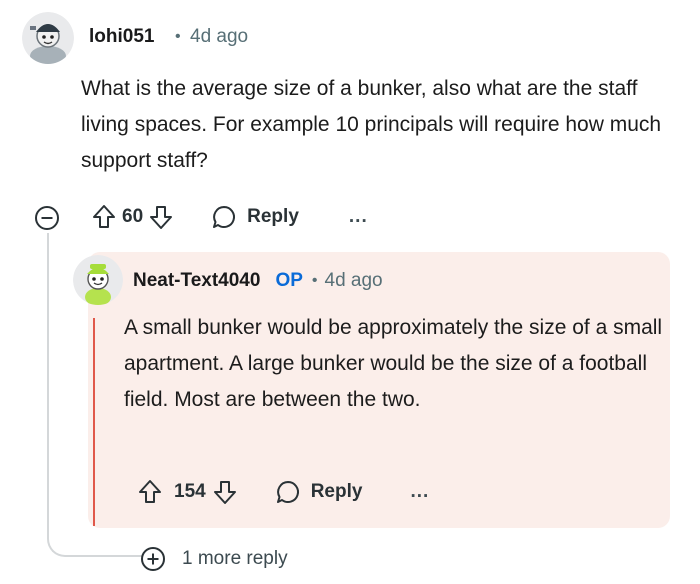 The image size is (700, 584). What do you see at coordinates (98, 280) in the screenshot?
I see `avatar-neat-text4040` at bounding box center [98, 280].